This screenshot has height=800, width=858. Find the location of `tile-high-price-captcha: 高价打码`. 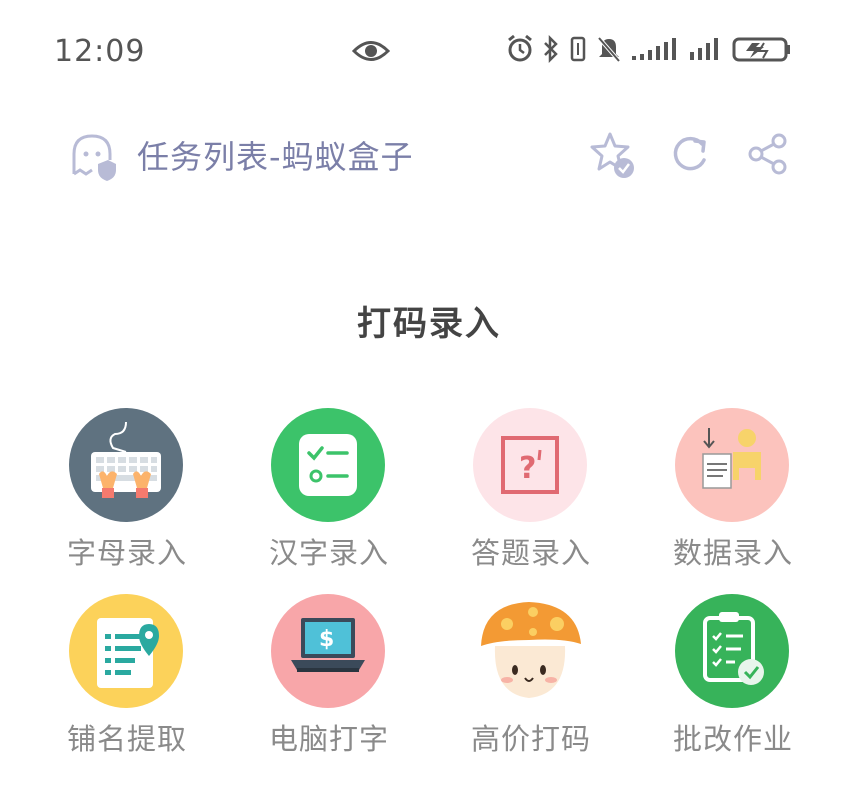

tile-high-price-captcha: 高价打码 is located at coordinates (531, 679).